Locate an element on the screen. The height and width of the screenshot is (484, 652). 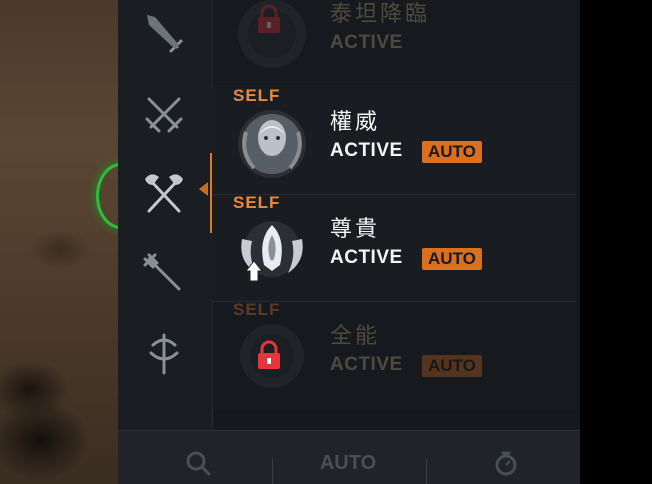
skill-bottom-bar: AUTO is located at coordinates (349, 457).